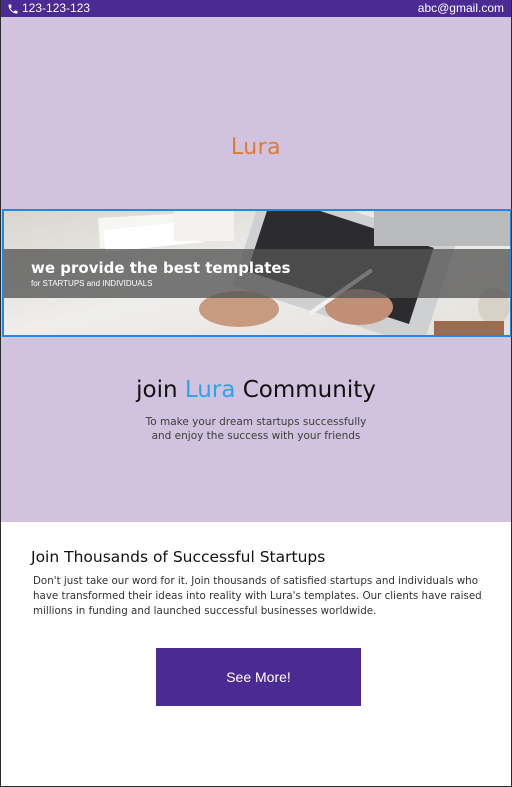 The image size is (512, 787). What do you see at coordinates (178, 557) in the screenshot?
I see `section-heading: Join Thousands of Successful Startups` at bounding box center [178, 557].